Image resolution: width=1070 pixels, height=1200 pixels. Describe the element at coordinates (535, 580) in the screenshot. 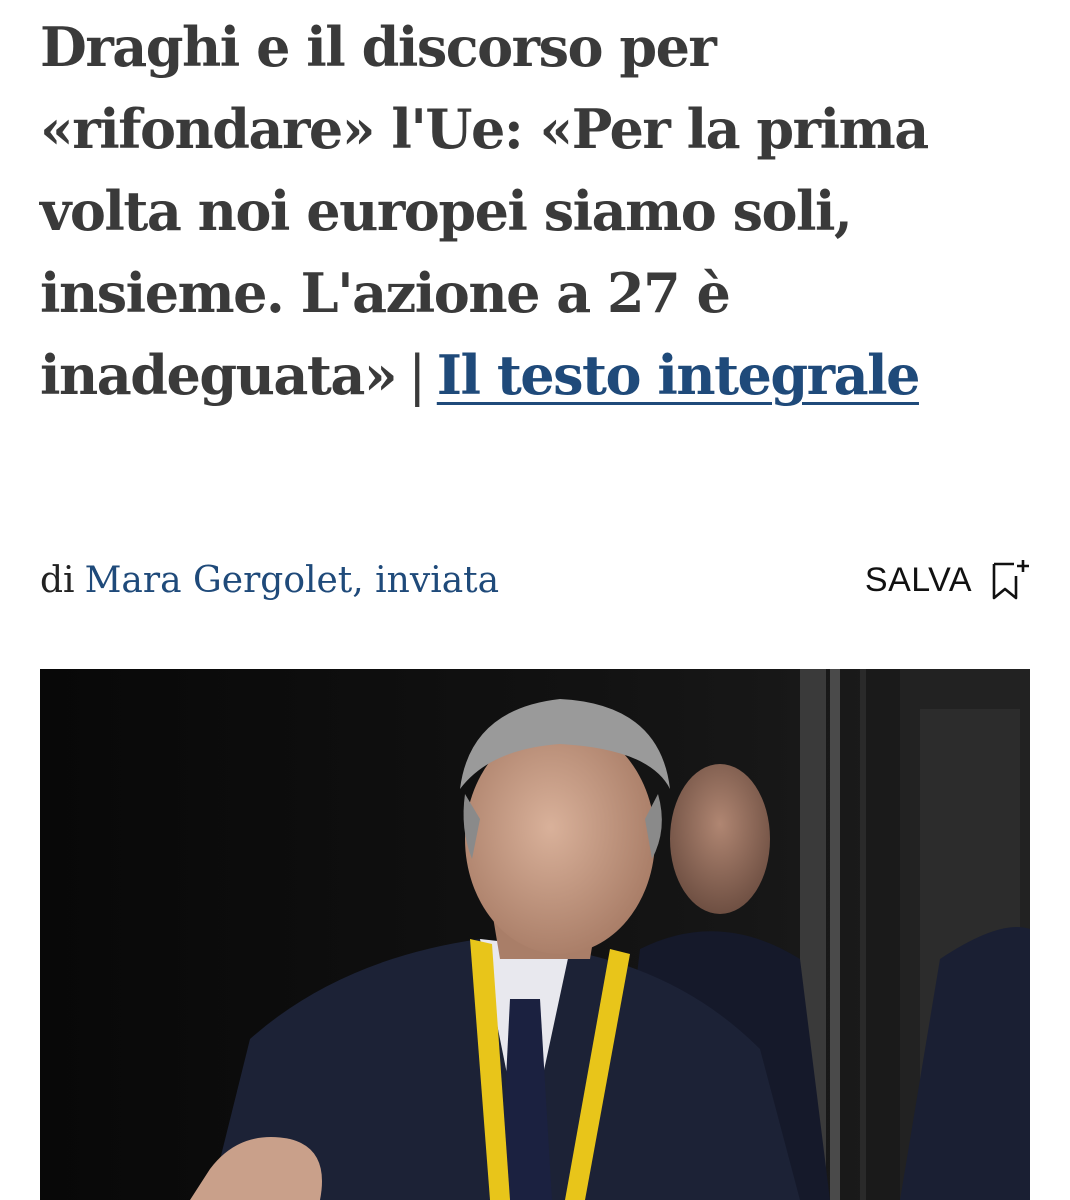

I see `byline-row: di Mara Gergolet, inviata SALVA` at that location.